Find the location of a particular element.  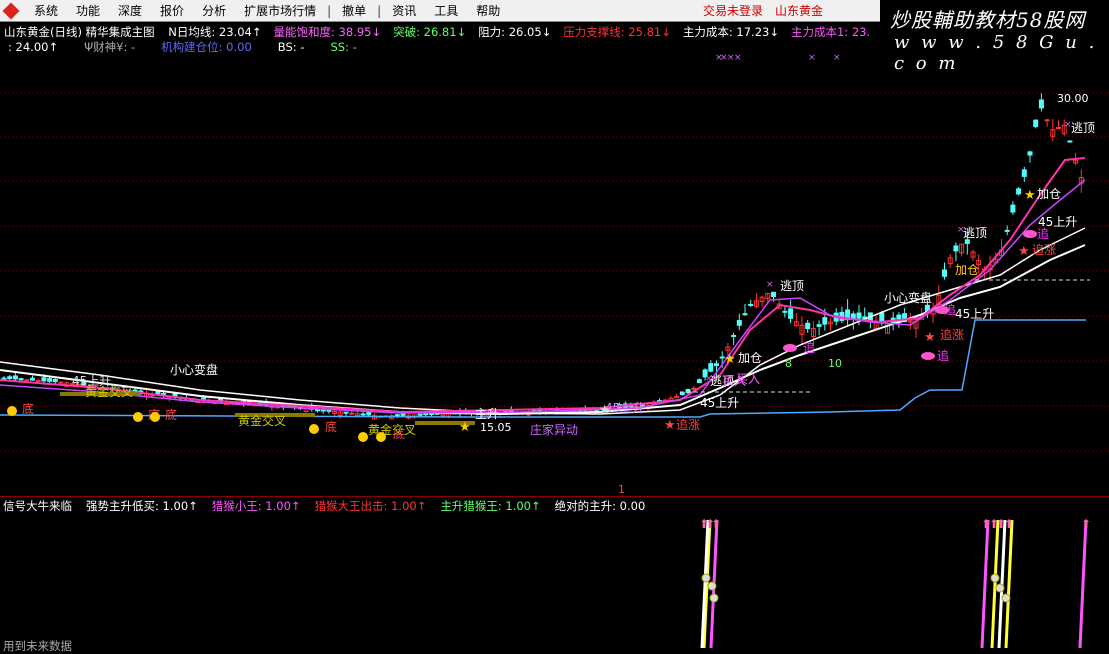

sub-chart-divider is located at coordinates (554, 496).